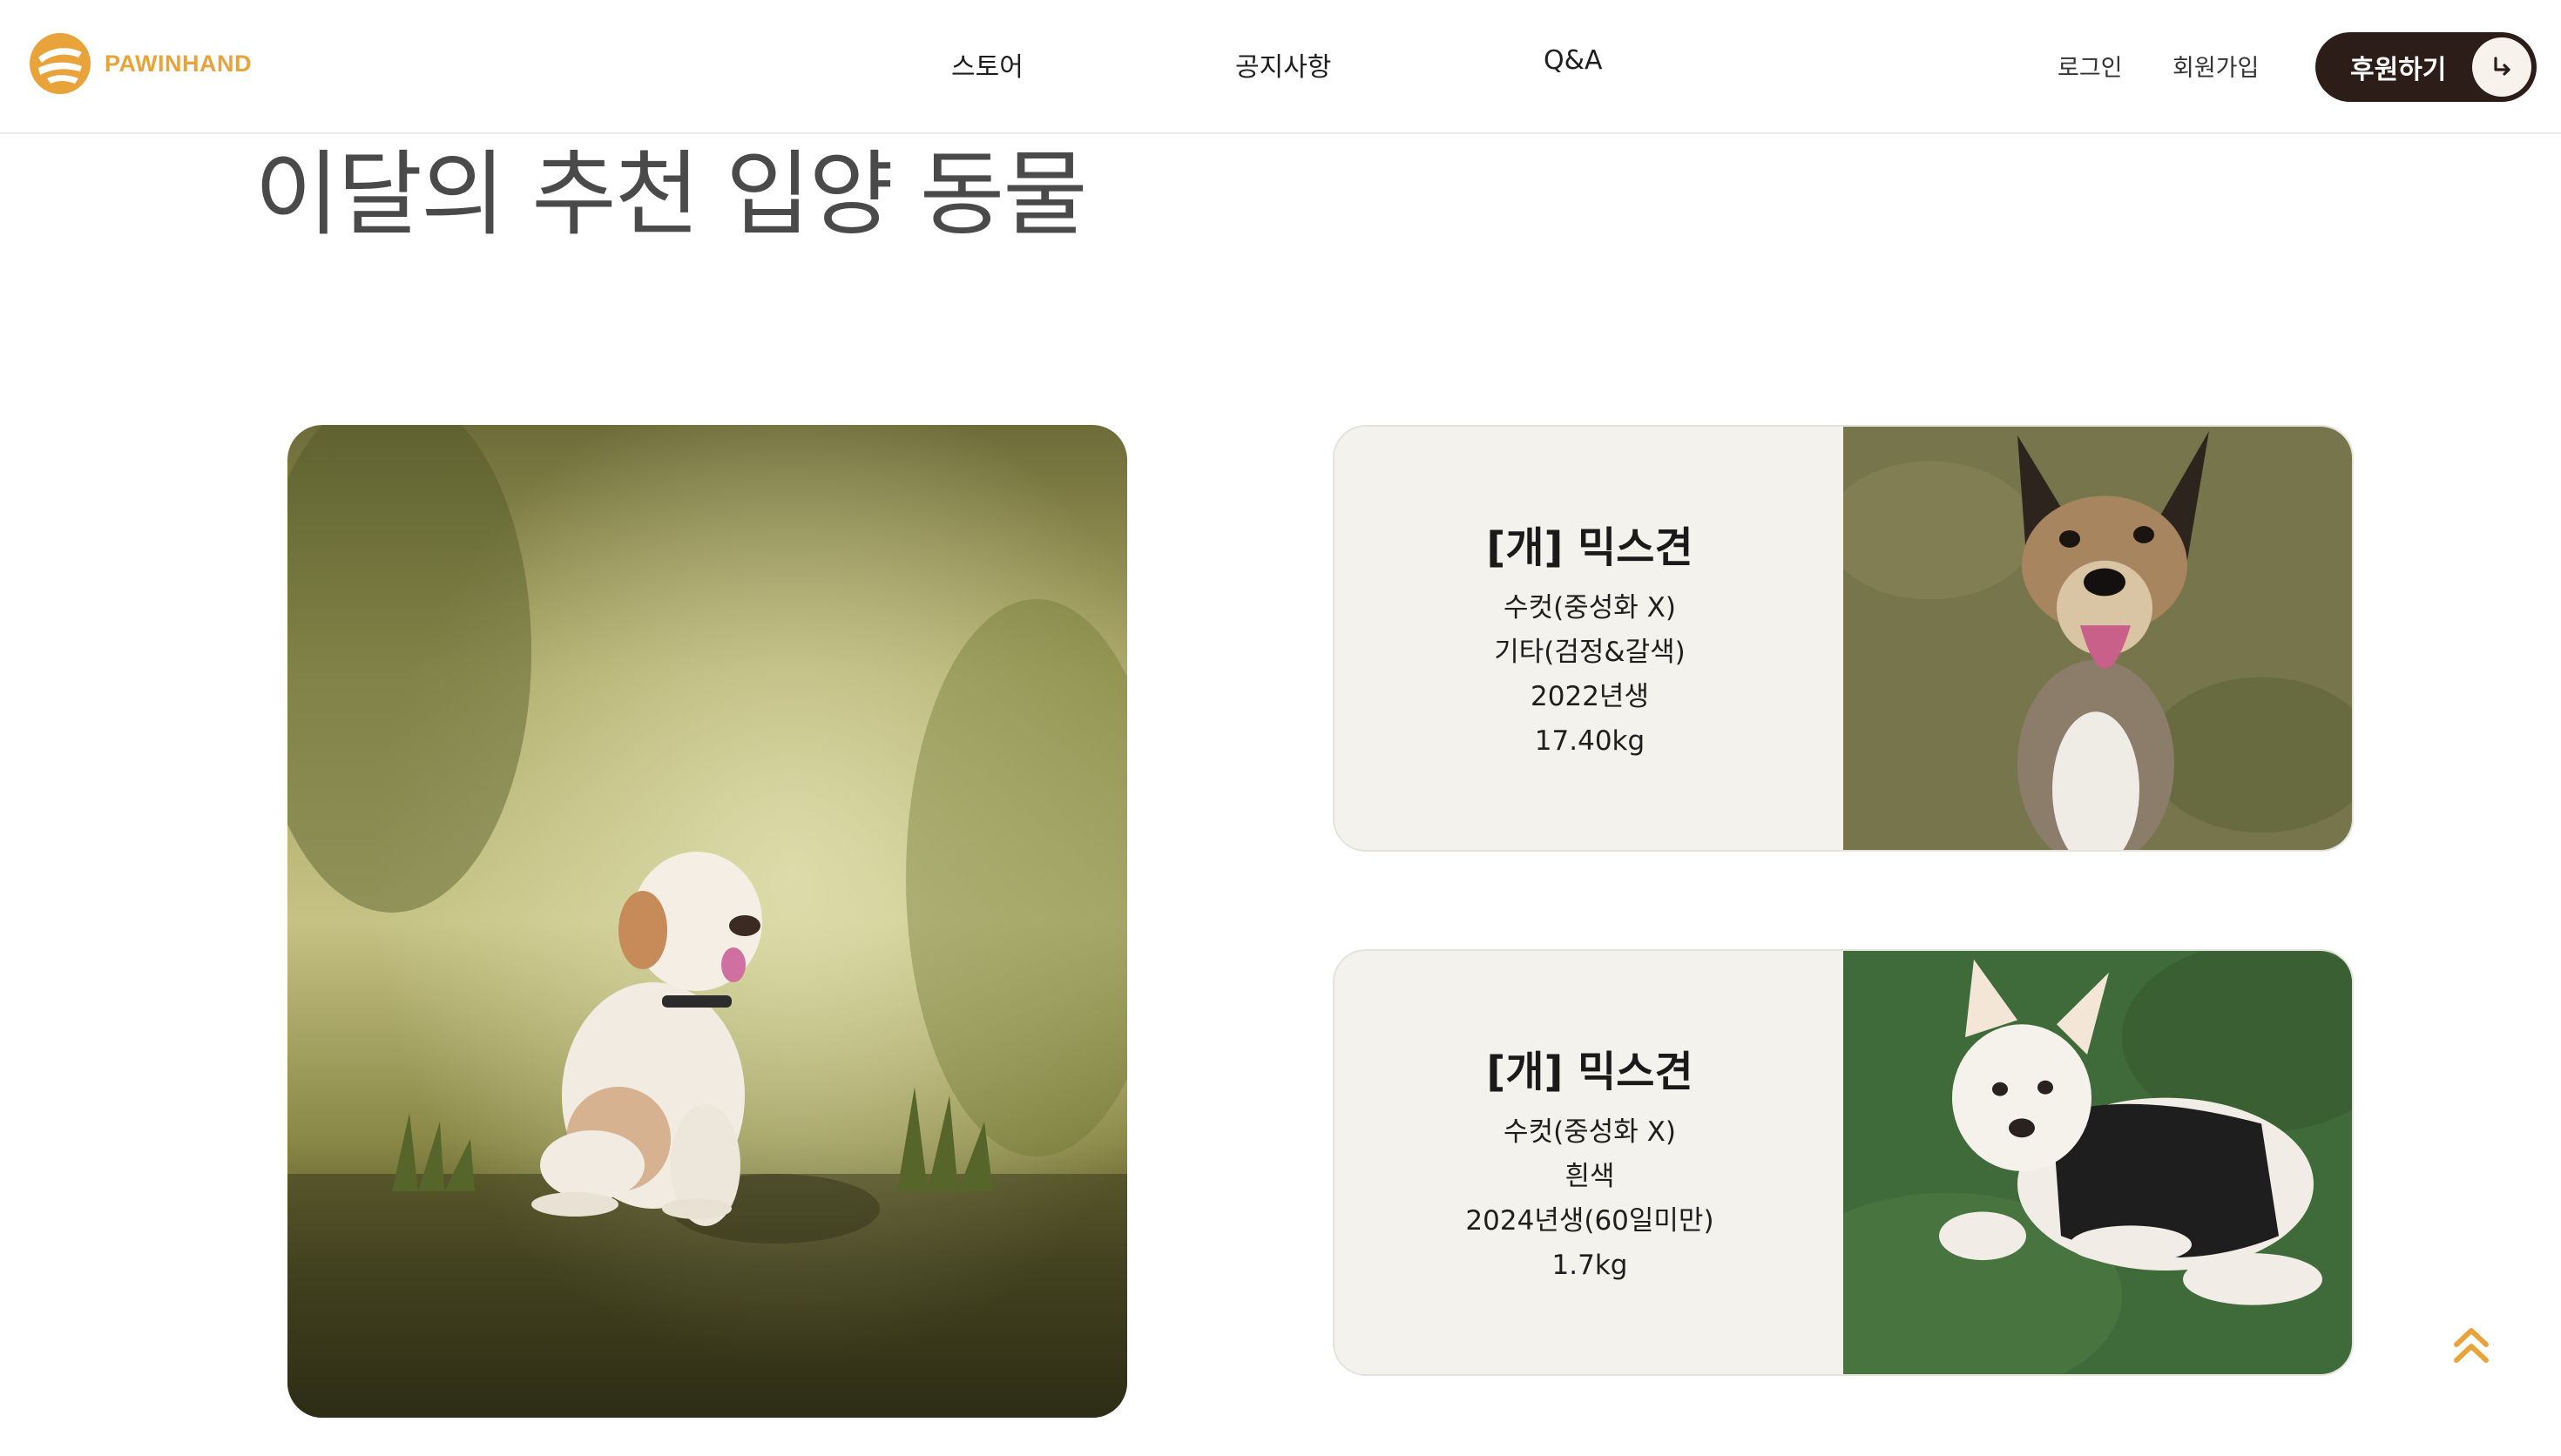  I want to click on white-puppy-in-black-sweater-photo, so click(2097, 1162).